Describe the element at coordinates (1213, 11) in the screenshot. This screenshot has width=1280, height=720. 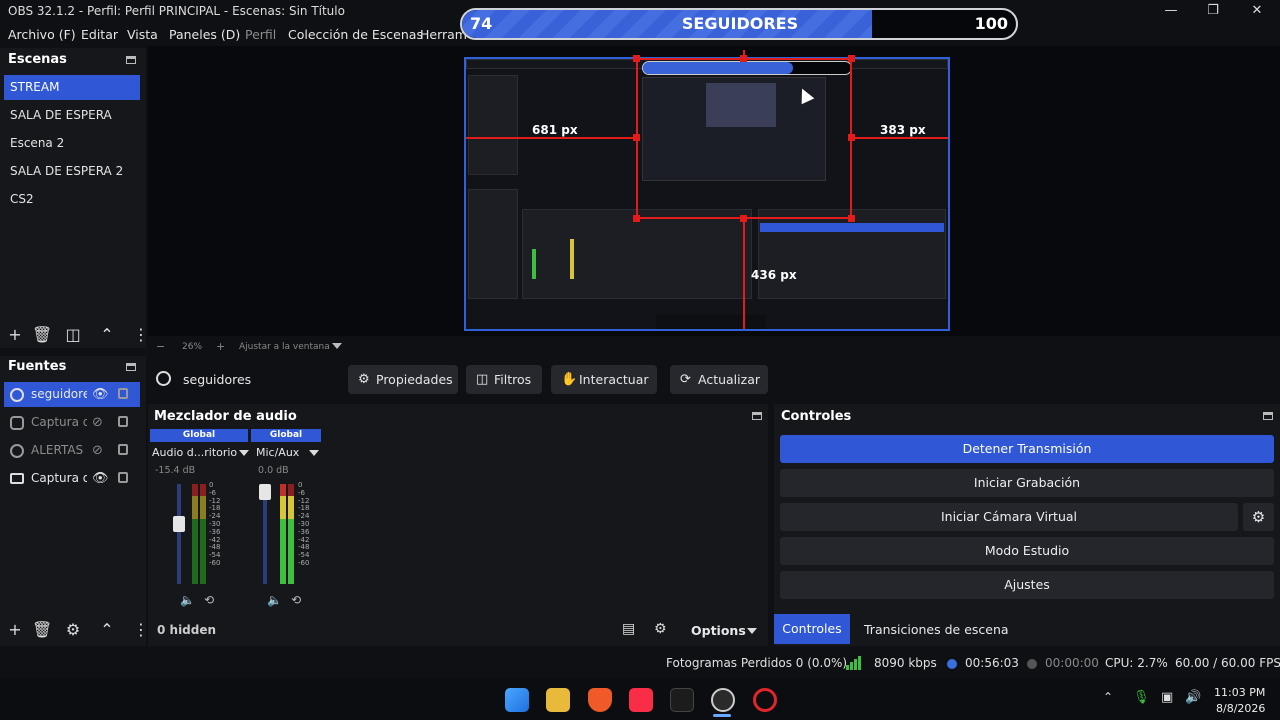
I see `maximize-icon: ❐` at that location.